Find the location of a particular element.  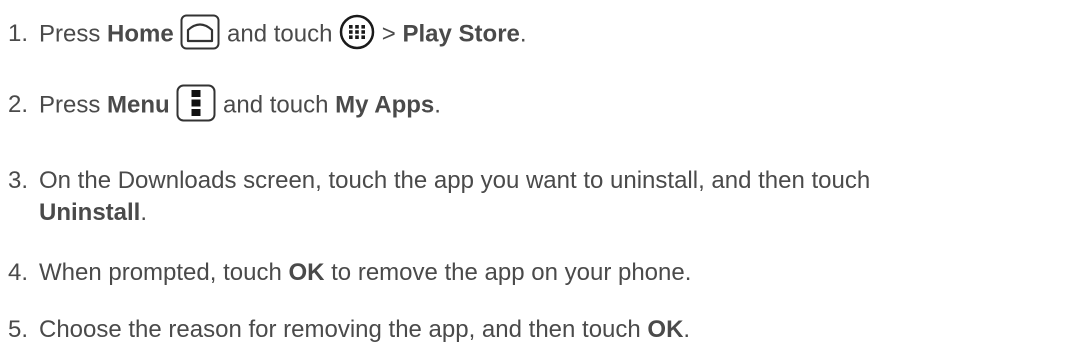

step-5-number: 5. is located at coordinates (18, 329).